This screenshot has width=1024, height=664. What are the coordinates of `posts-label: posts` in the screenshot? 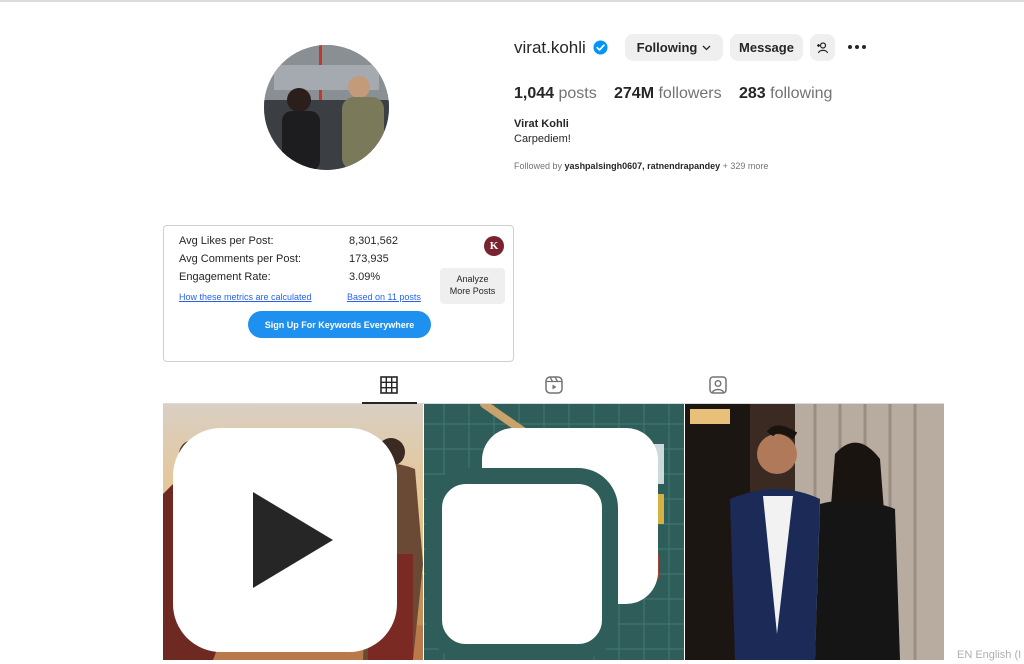 It's located at (577, 93).